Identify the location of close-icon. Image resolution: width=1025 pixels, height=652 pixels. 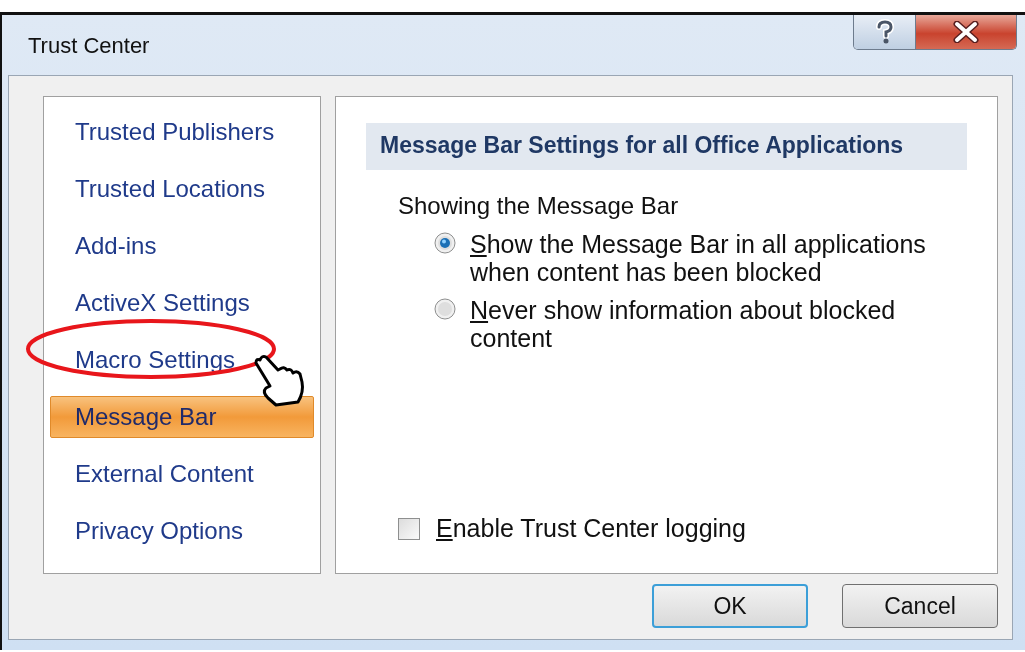
(966, 32).